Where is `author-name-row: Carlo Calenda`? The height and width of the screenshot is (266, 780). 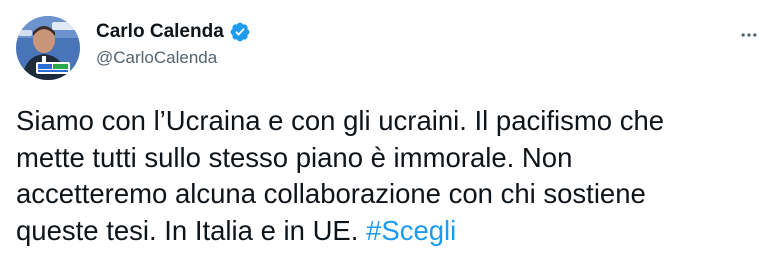 author-name-row: Carlo Calenda is located at coordinates (173, 32).